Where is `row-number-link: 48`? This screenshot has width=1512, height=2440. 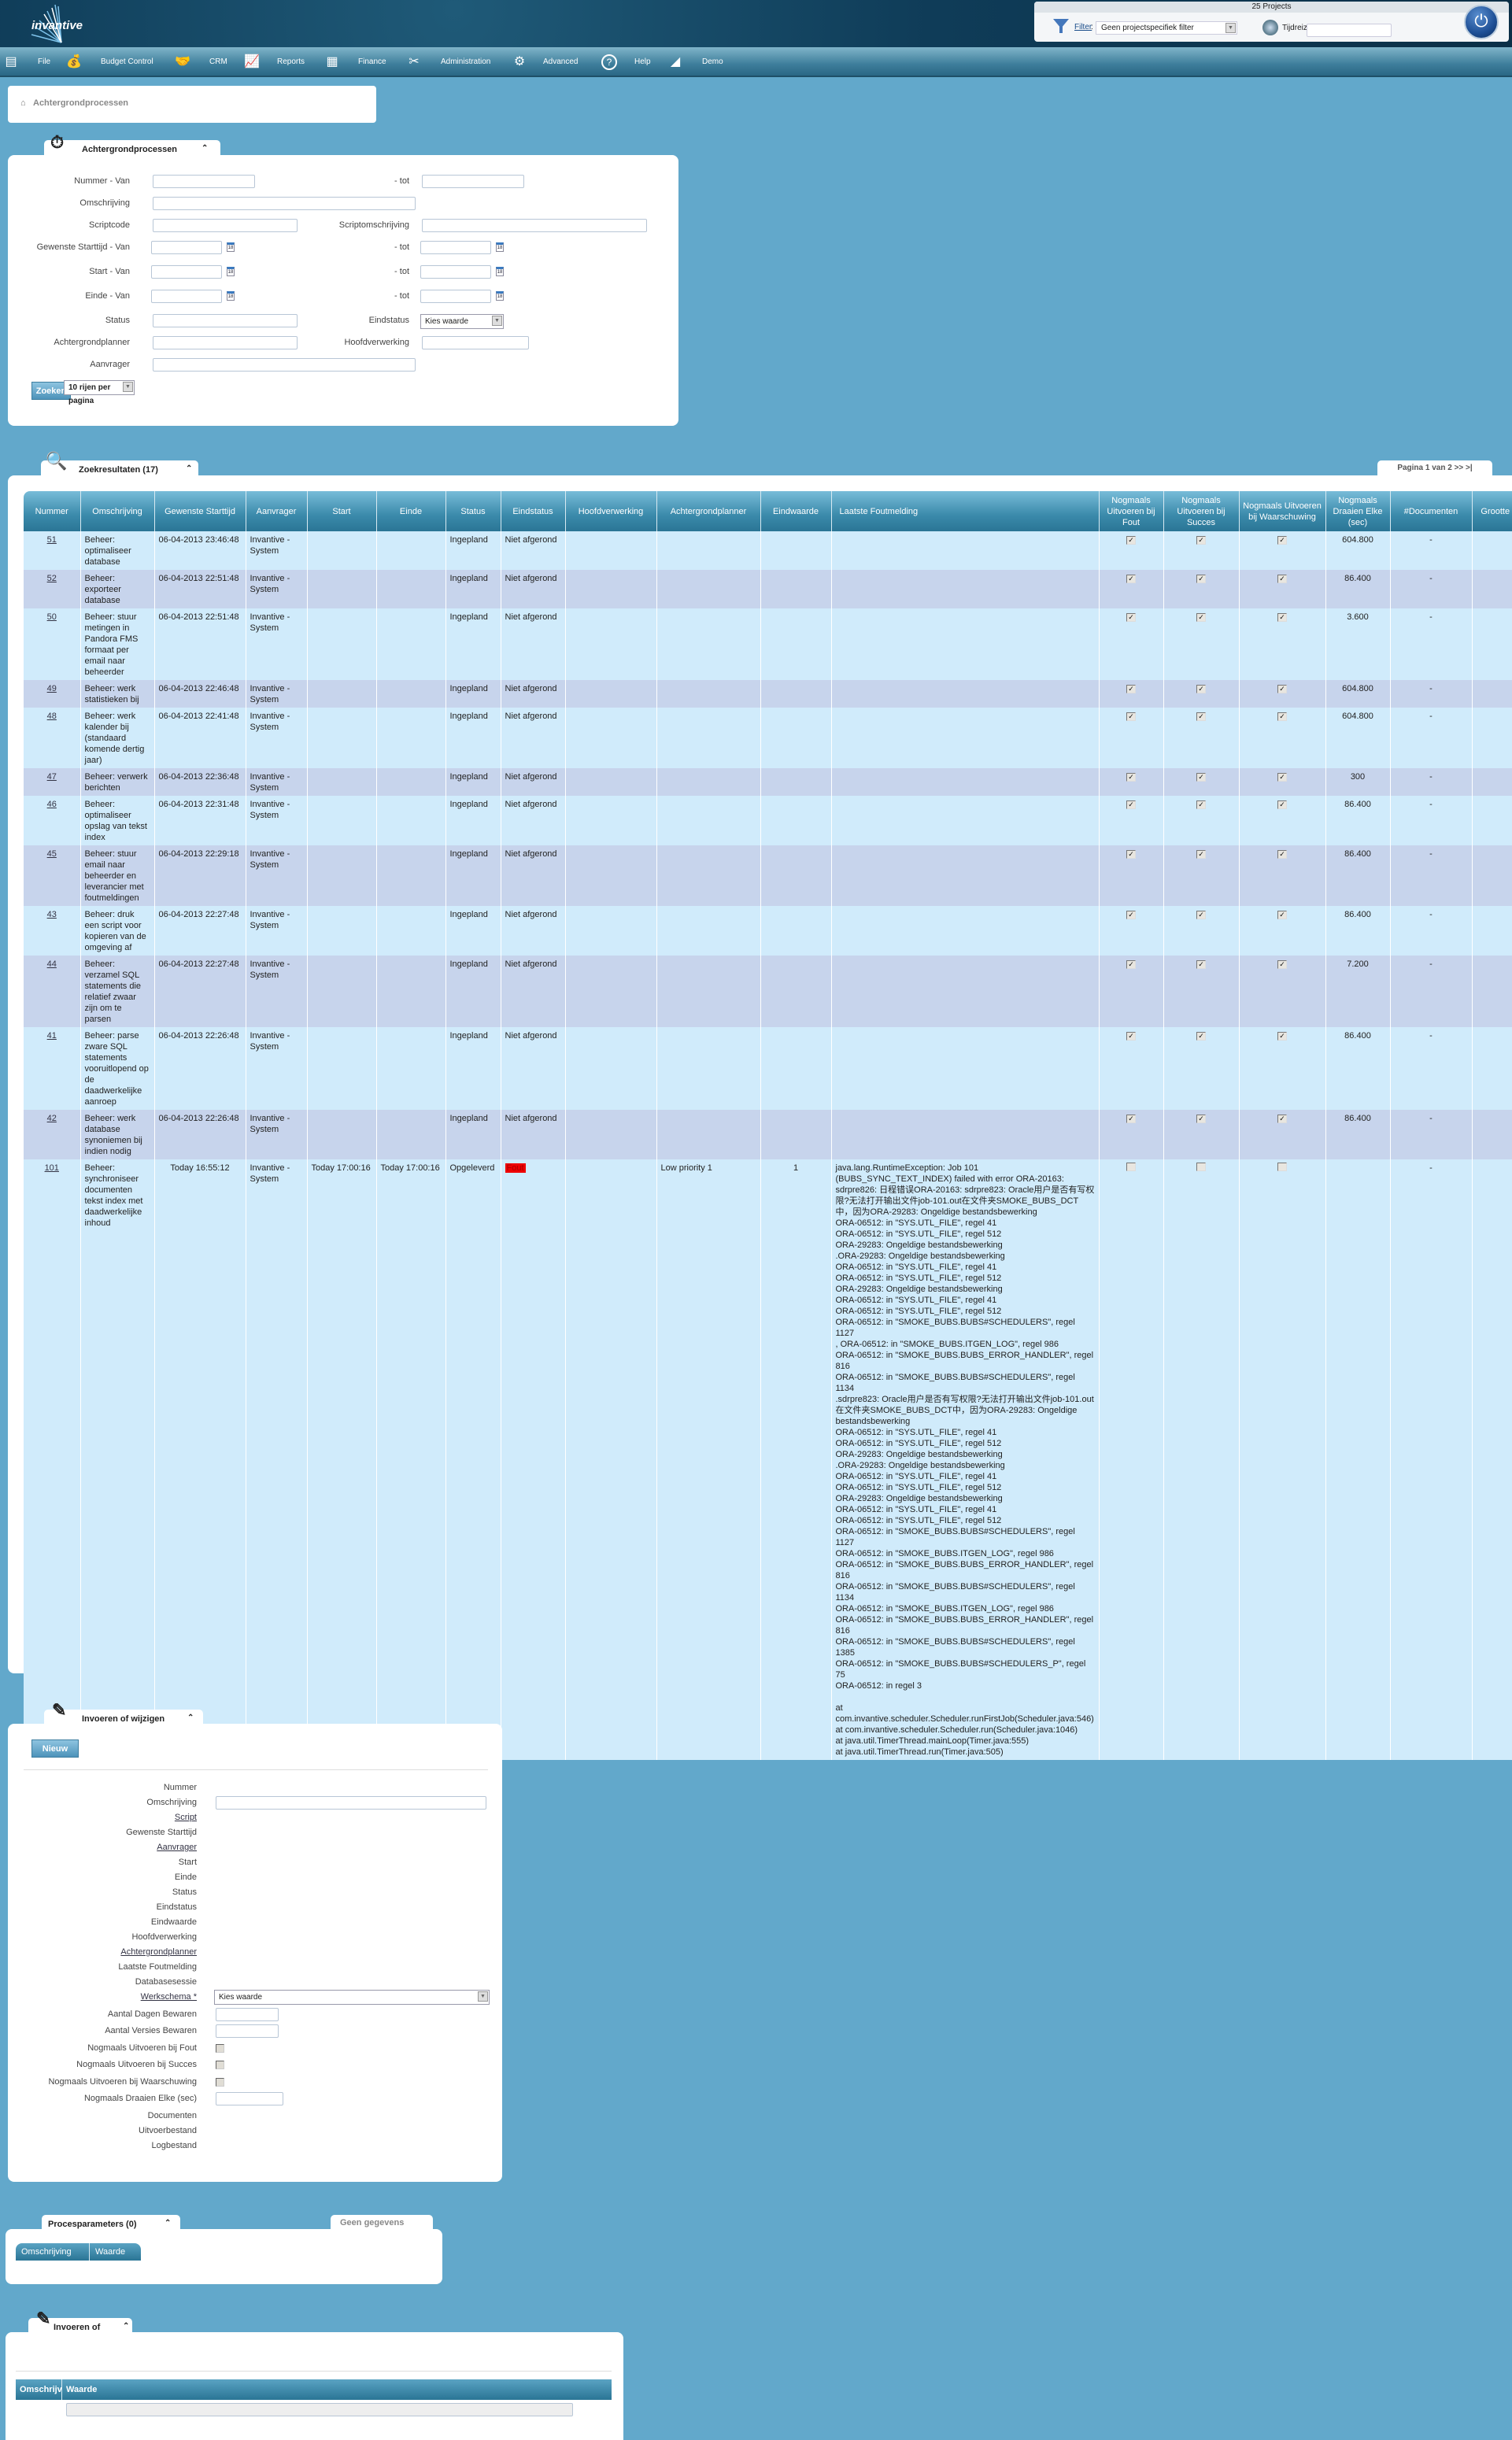
row-number-link: 48 is located at coordinates (52, 716).